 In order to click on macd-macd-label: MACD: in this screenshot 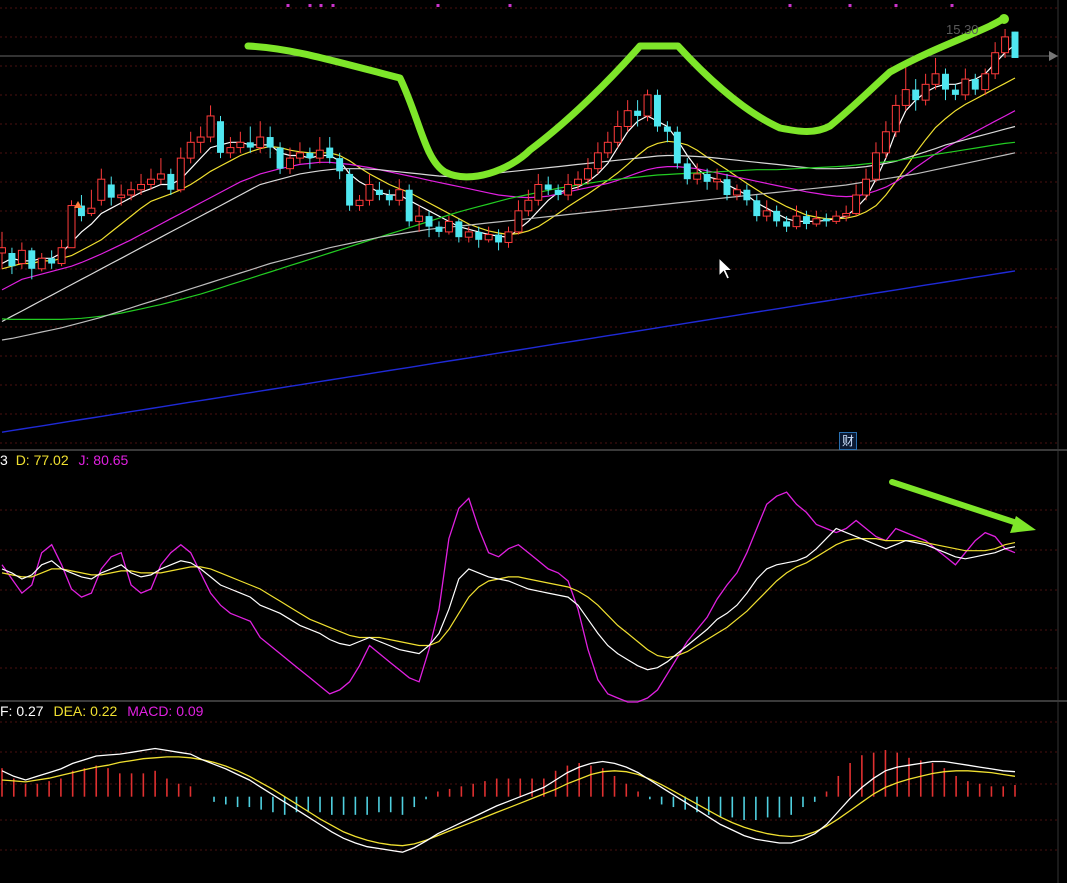, I will do `click(150, 711)`.